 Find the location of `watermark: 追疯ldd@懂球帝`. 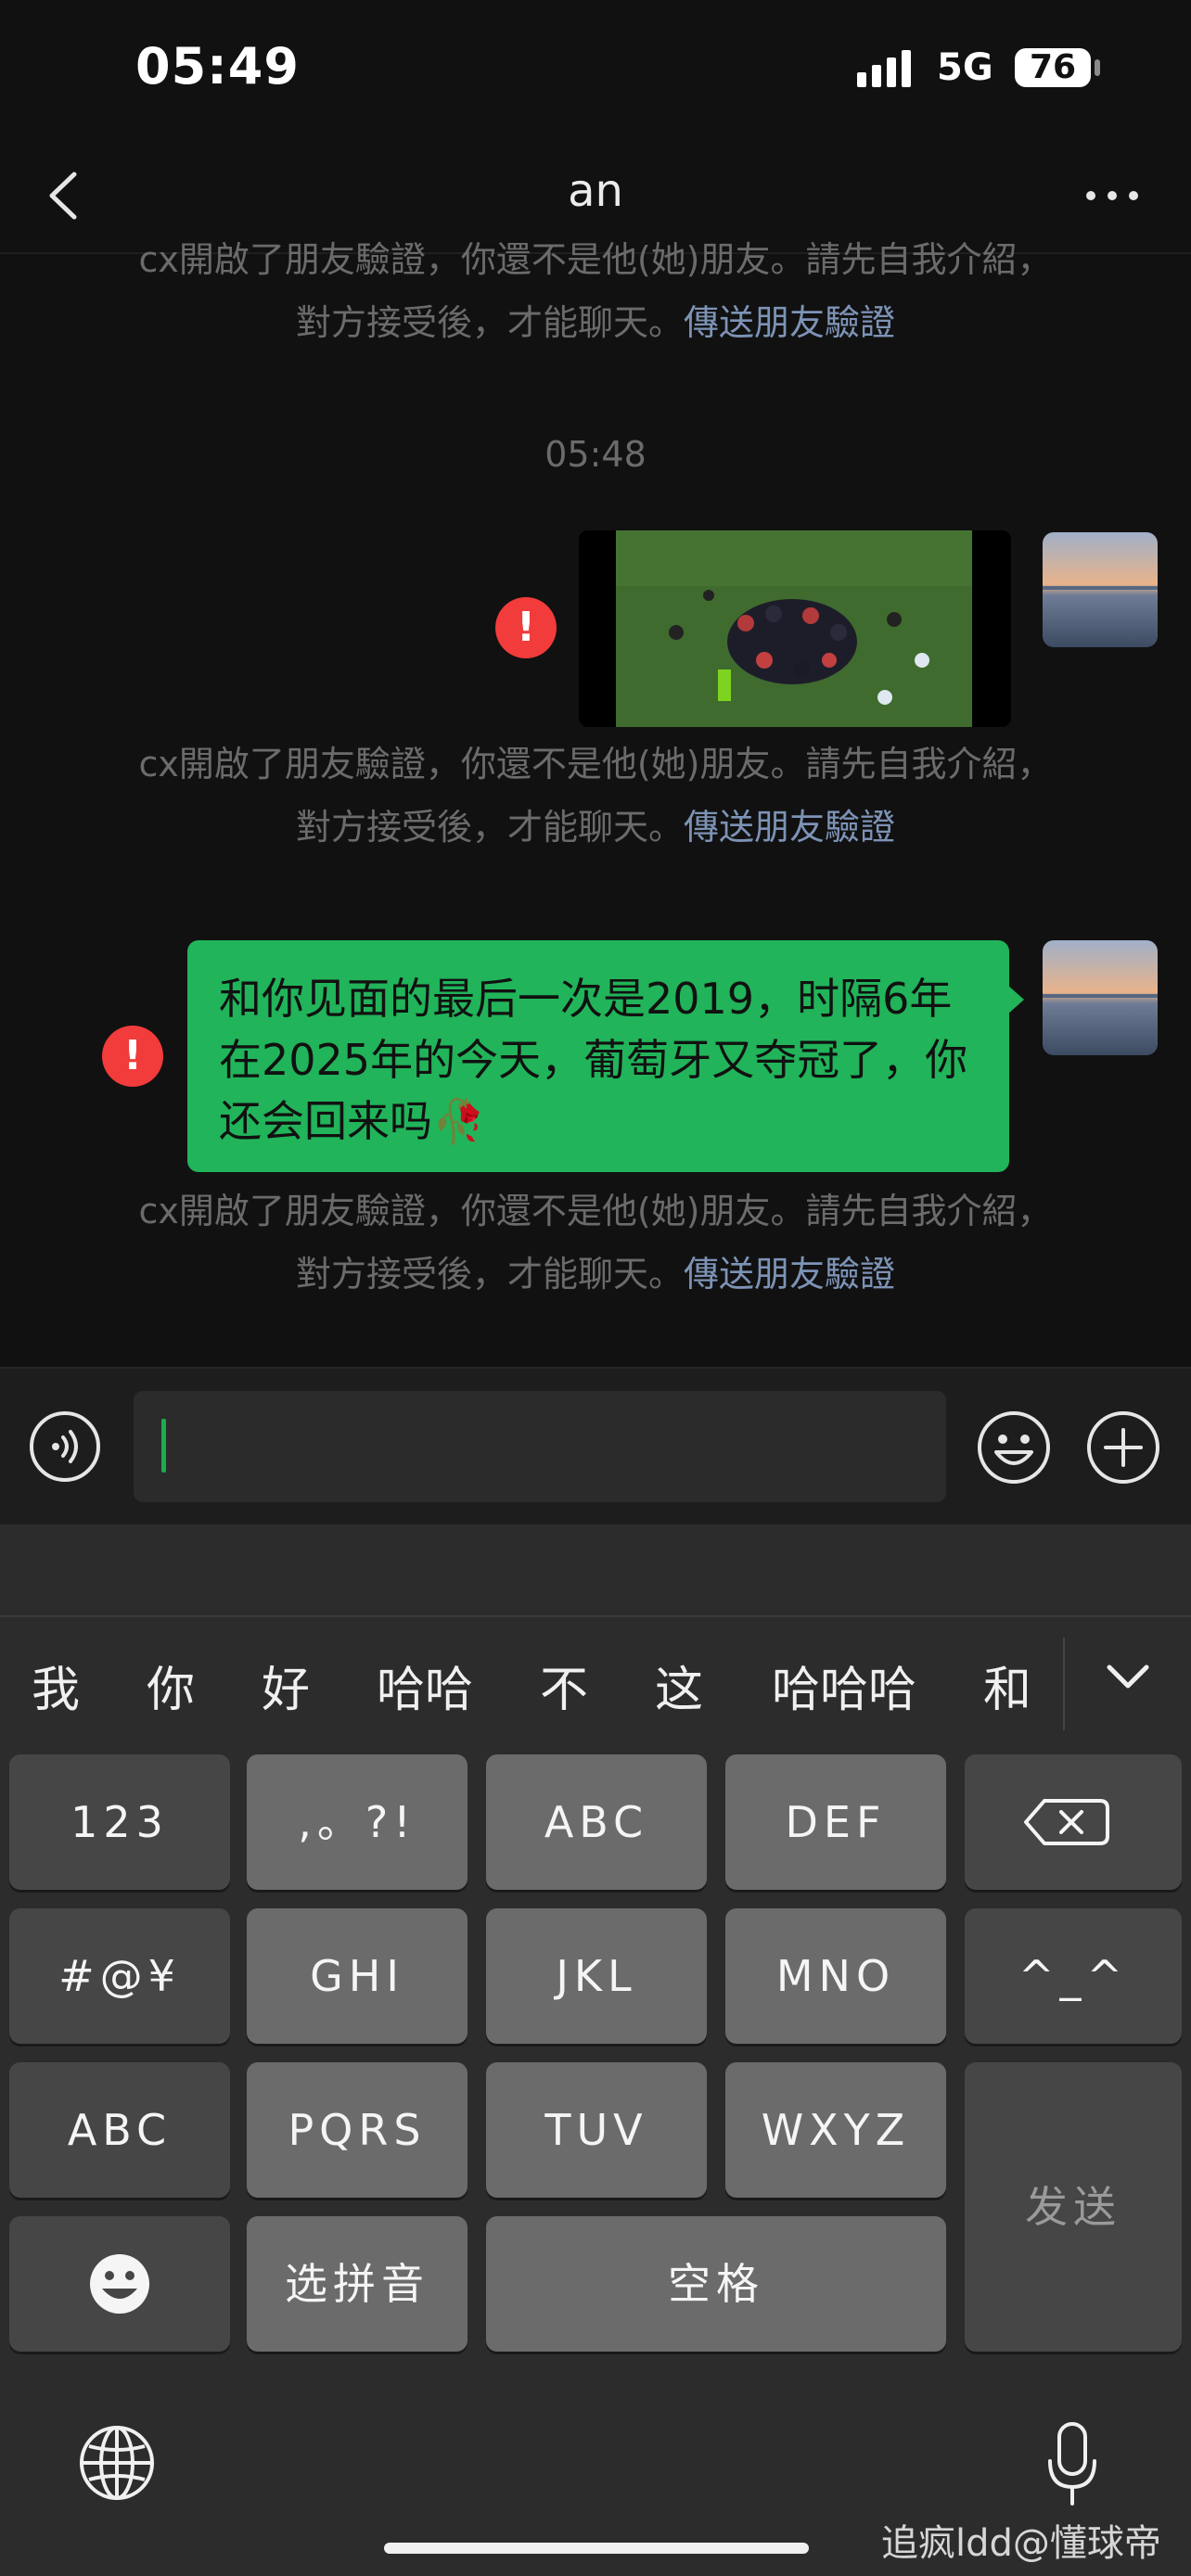

watermark: 追疯ldd@懂球帝 is located at coordinates (1021, 2543).